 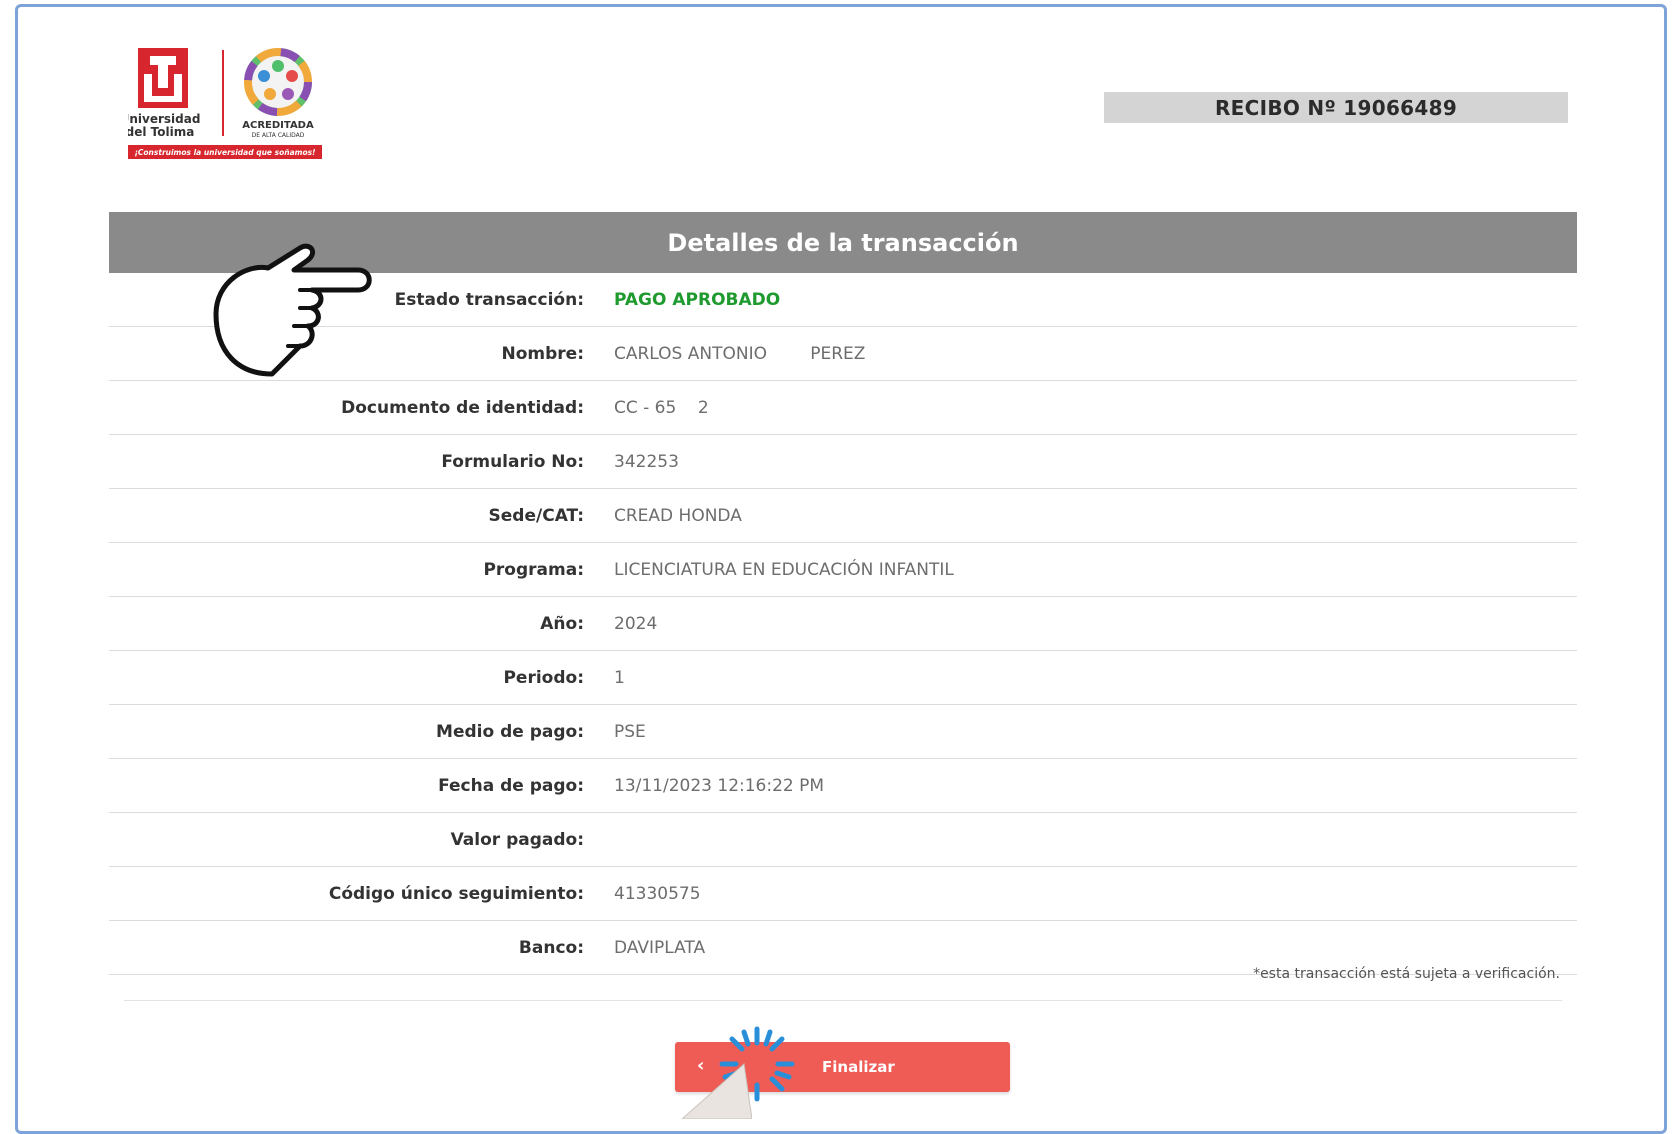 What do you see at coordinates (543, 677) in the screenshot?
I see `row-label: Periodo:` at bounding box center [543, 677].